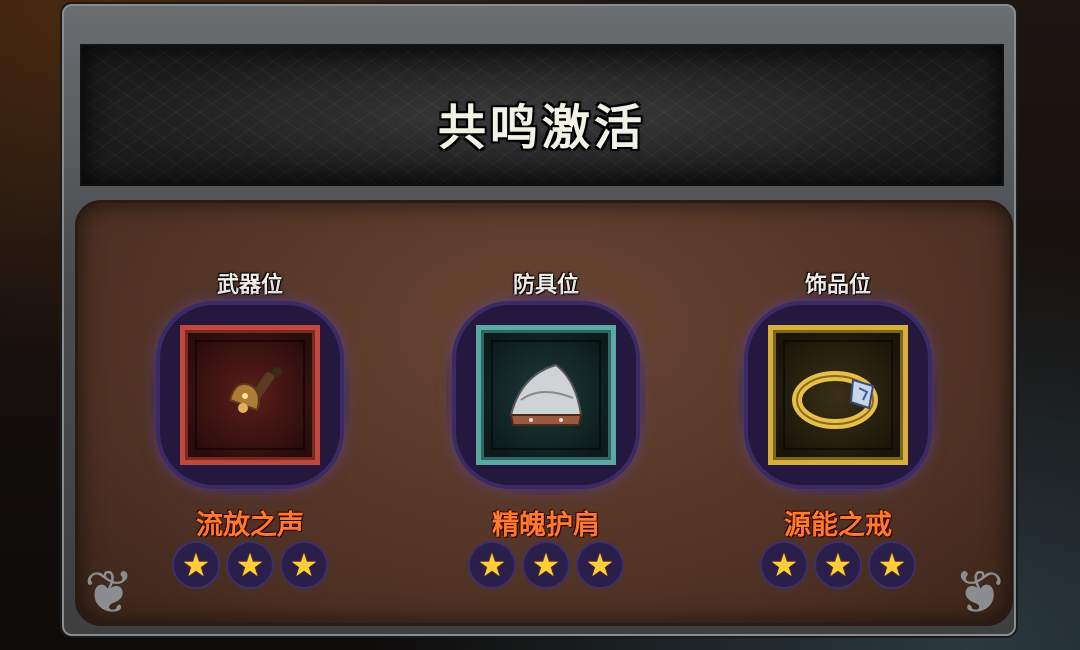 The width and height of the screenshot is (1080, 650). I want to click on dialog-title: 共鸣激活, so click(541, 128).